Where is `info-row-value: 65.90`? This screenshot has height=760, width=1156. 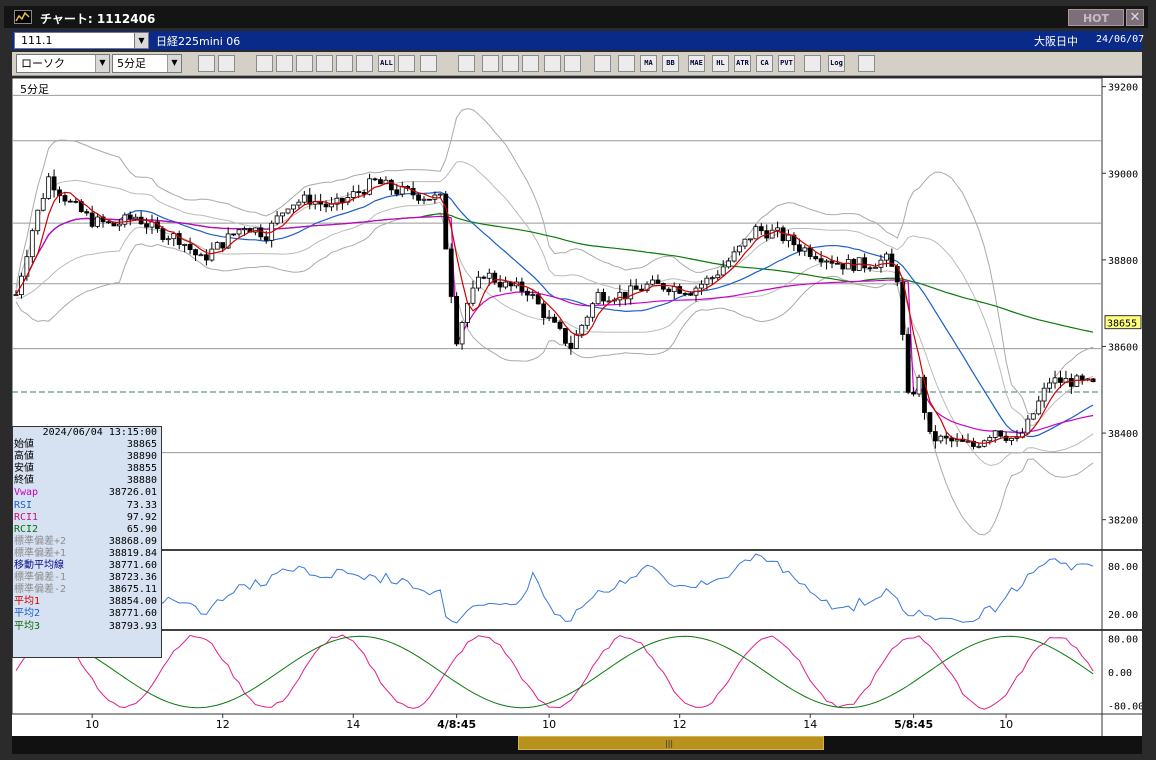
info-row-value: 65.90 is located at coordinates (141, 529).